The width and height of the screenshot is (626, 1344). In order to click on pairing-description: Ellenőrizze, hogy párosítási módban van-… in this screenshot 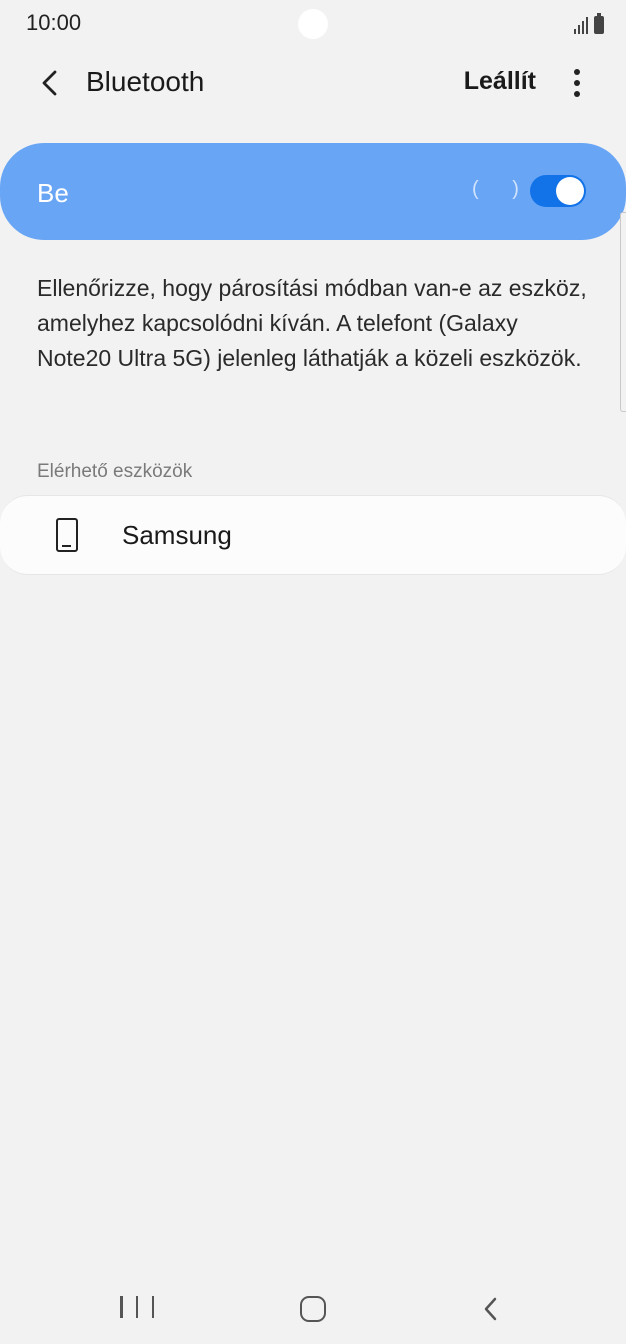, I will do `click(312, 323)`.